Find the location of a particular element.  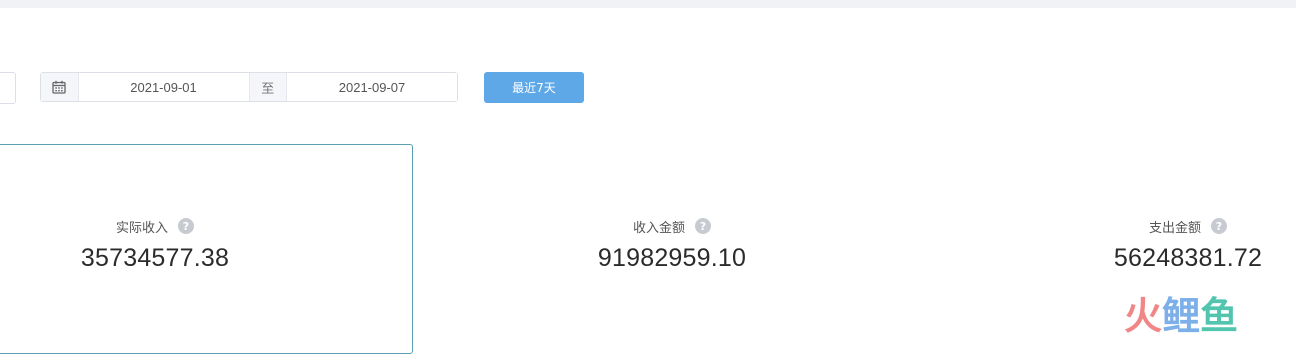

watermark-char: 鱼 is located at coordinates (1219, 316).